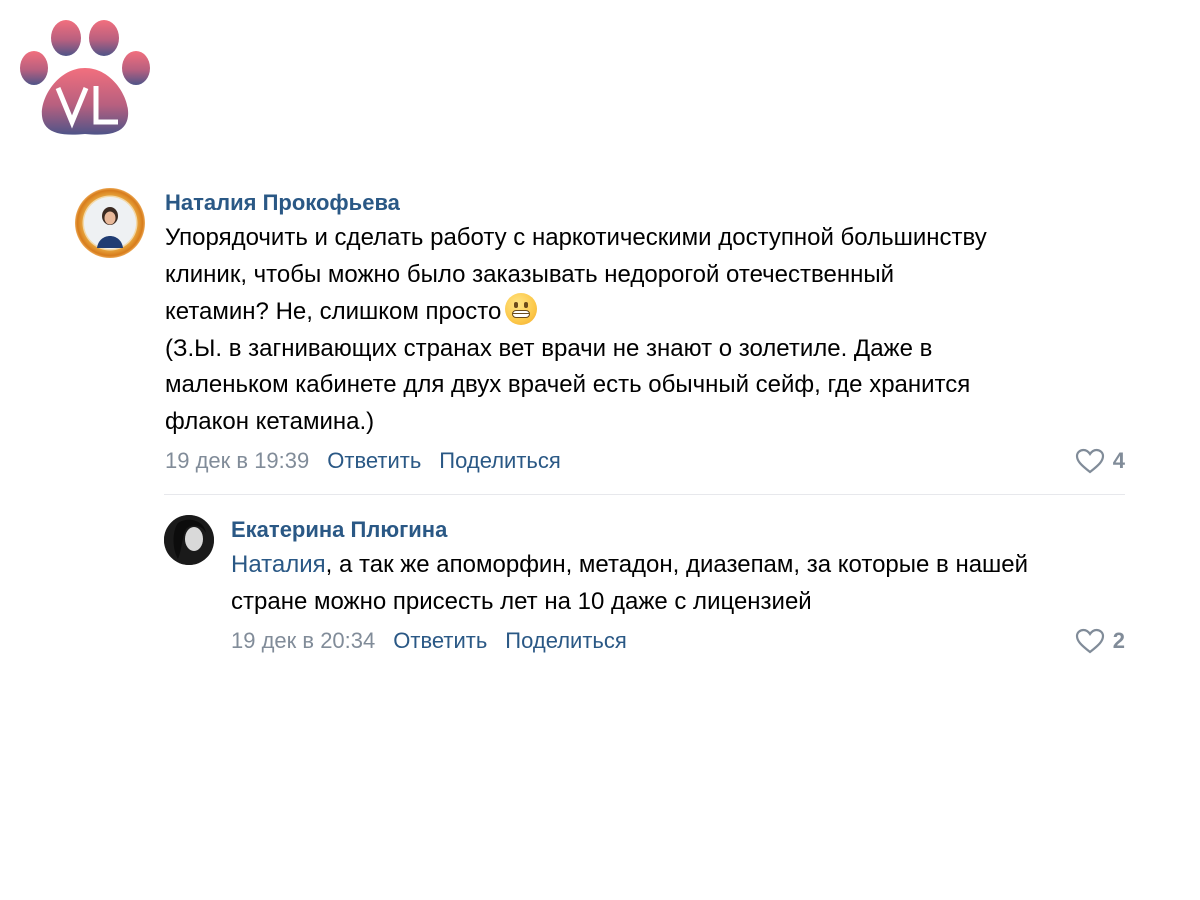 This screenshot has width=1200, height=900. Describe the element at coordinates (85, 77) in the screenshot. I see `vl-paw-logo` at that location.